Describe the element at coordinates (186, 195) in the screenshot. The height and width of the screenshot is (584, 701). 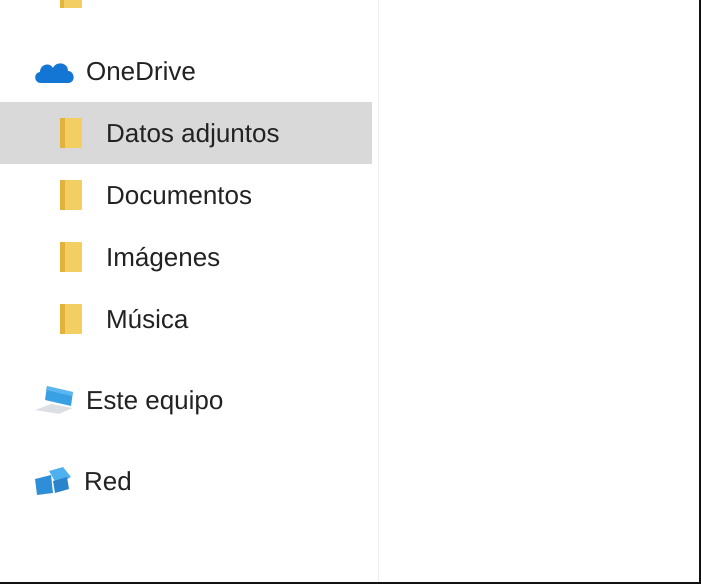
I see `nav-item: Documentos` at that location.